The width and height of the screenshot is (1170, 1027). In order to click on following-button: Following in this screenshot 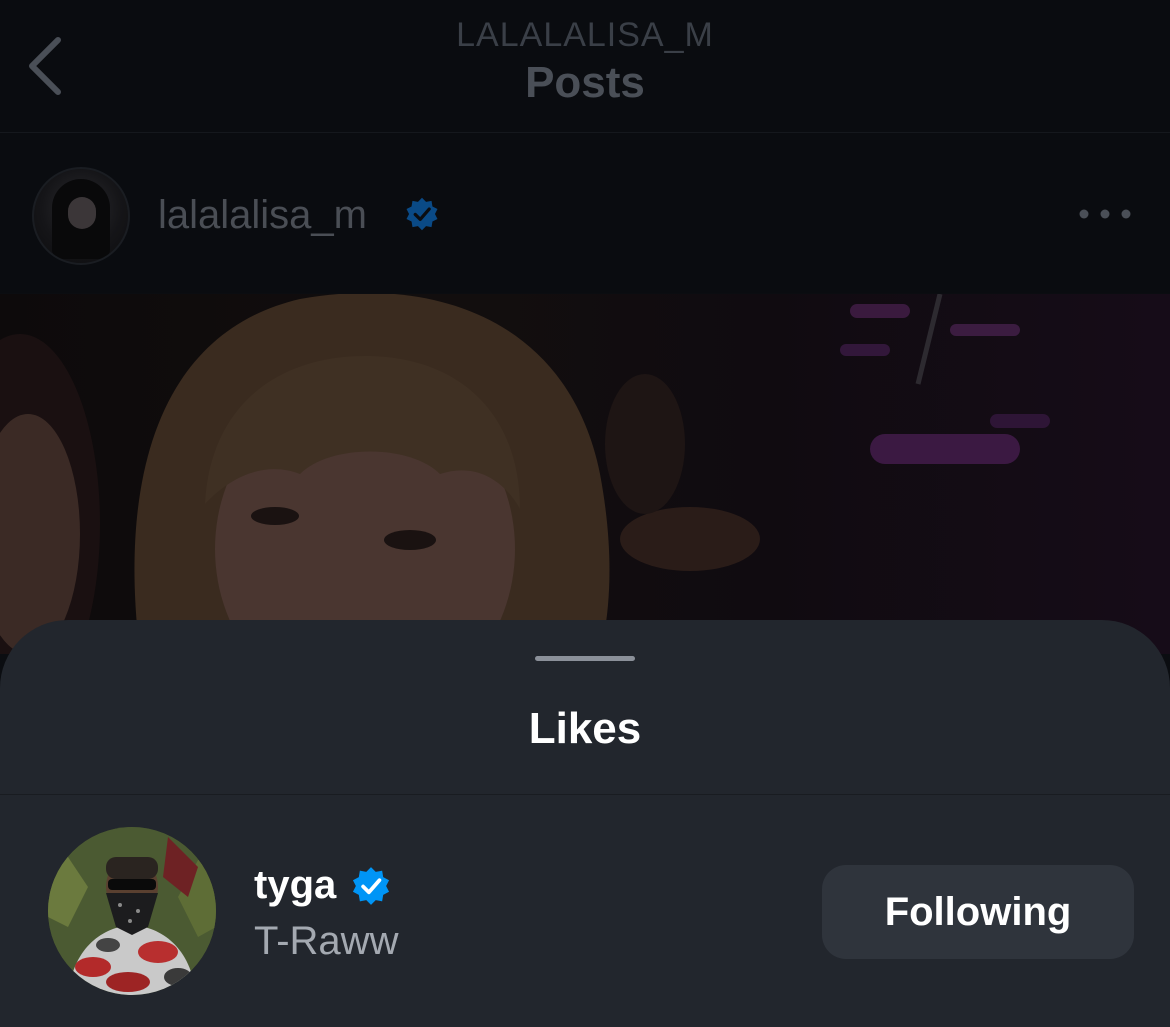, I will do `click(978, 912)`.